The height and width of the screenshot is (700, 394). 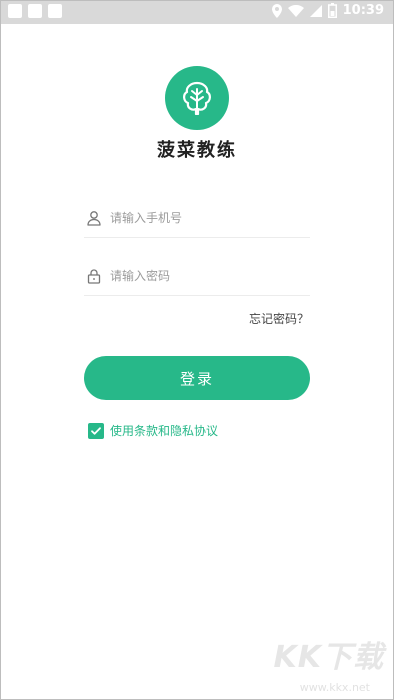 I want to click on check-icon, so click(x=96, y=430).